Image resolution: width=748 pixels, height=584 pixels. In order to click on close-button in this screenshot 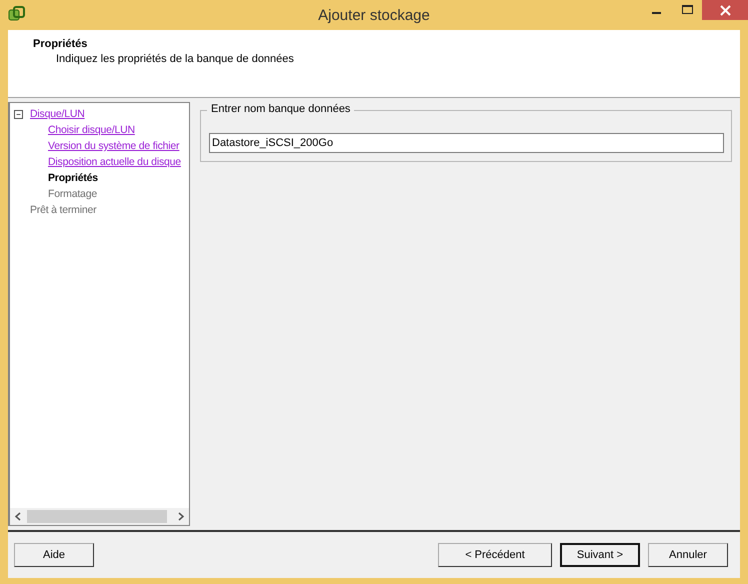, I will do `click(725, 10)`.